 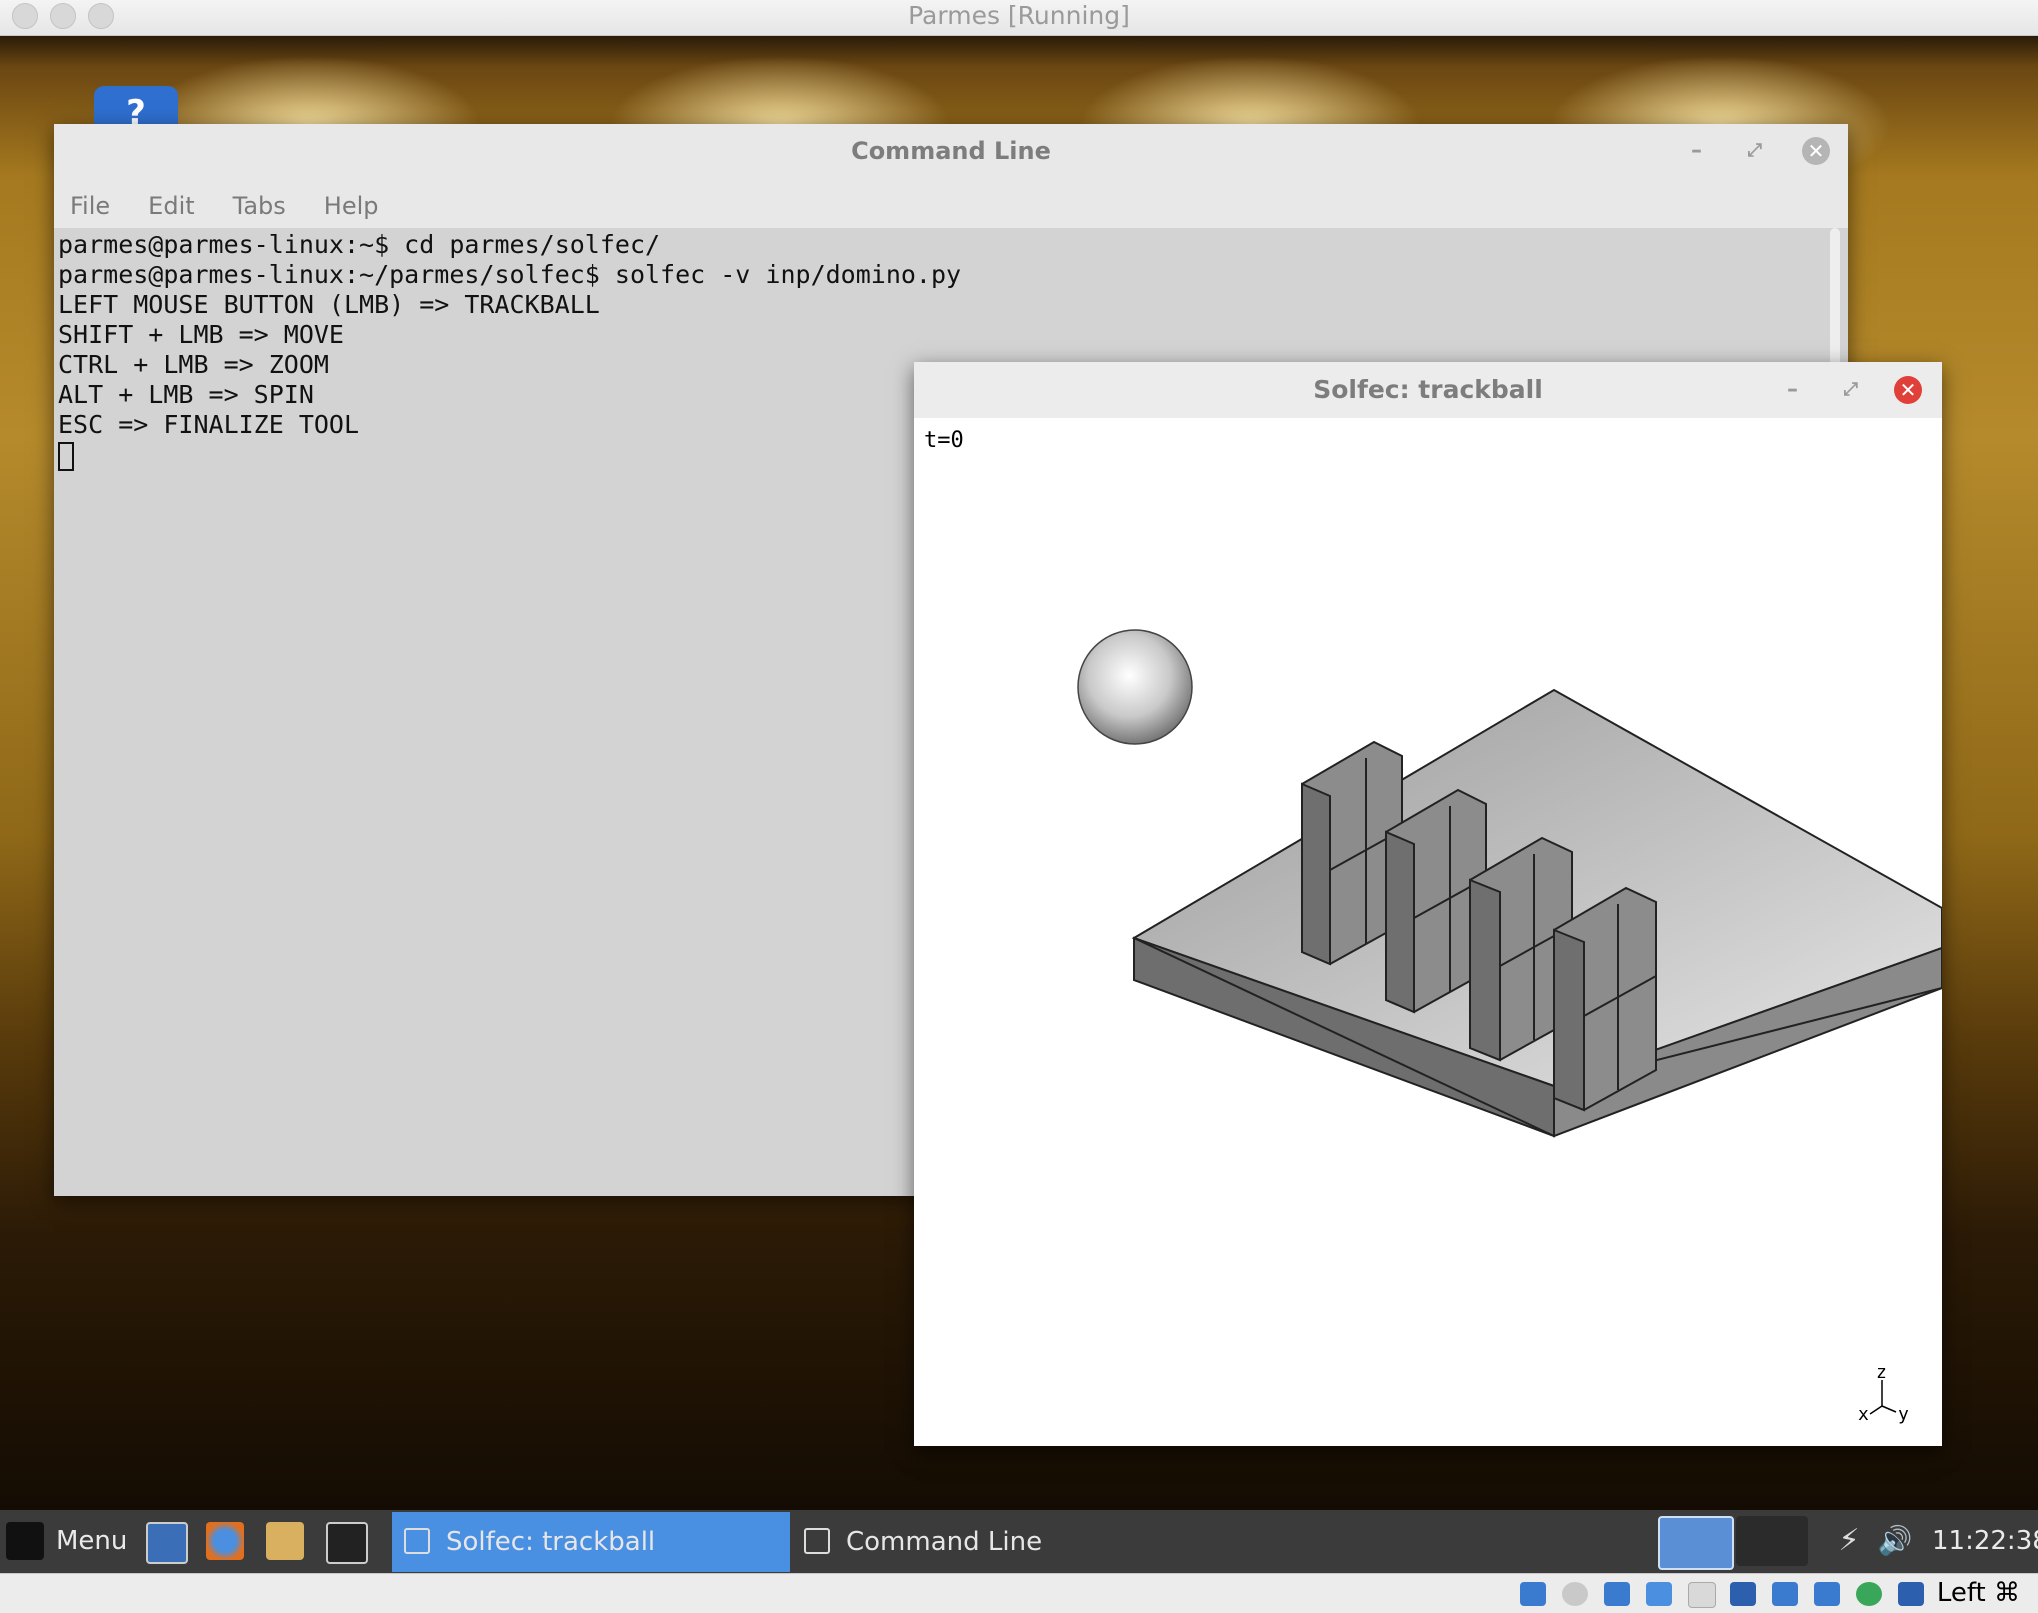 I want to click on sphere, so click(x=1135, y=687).